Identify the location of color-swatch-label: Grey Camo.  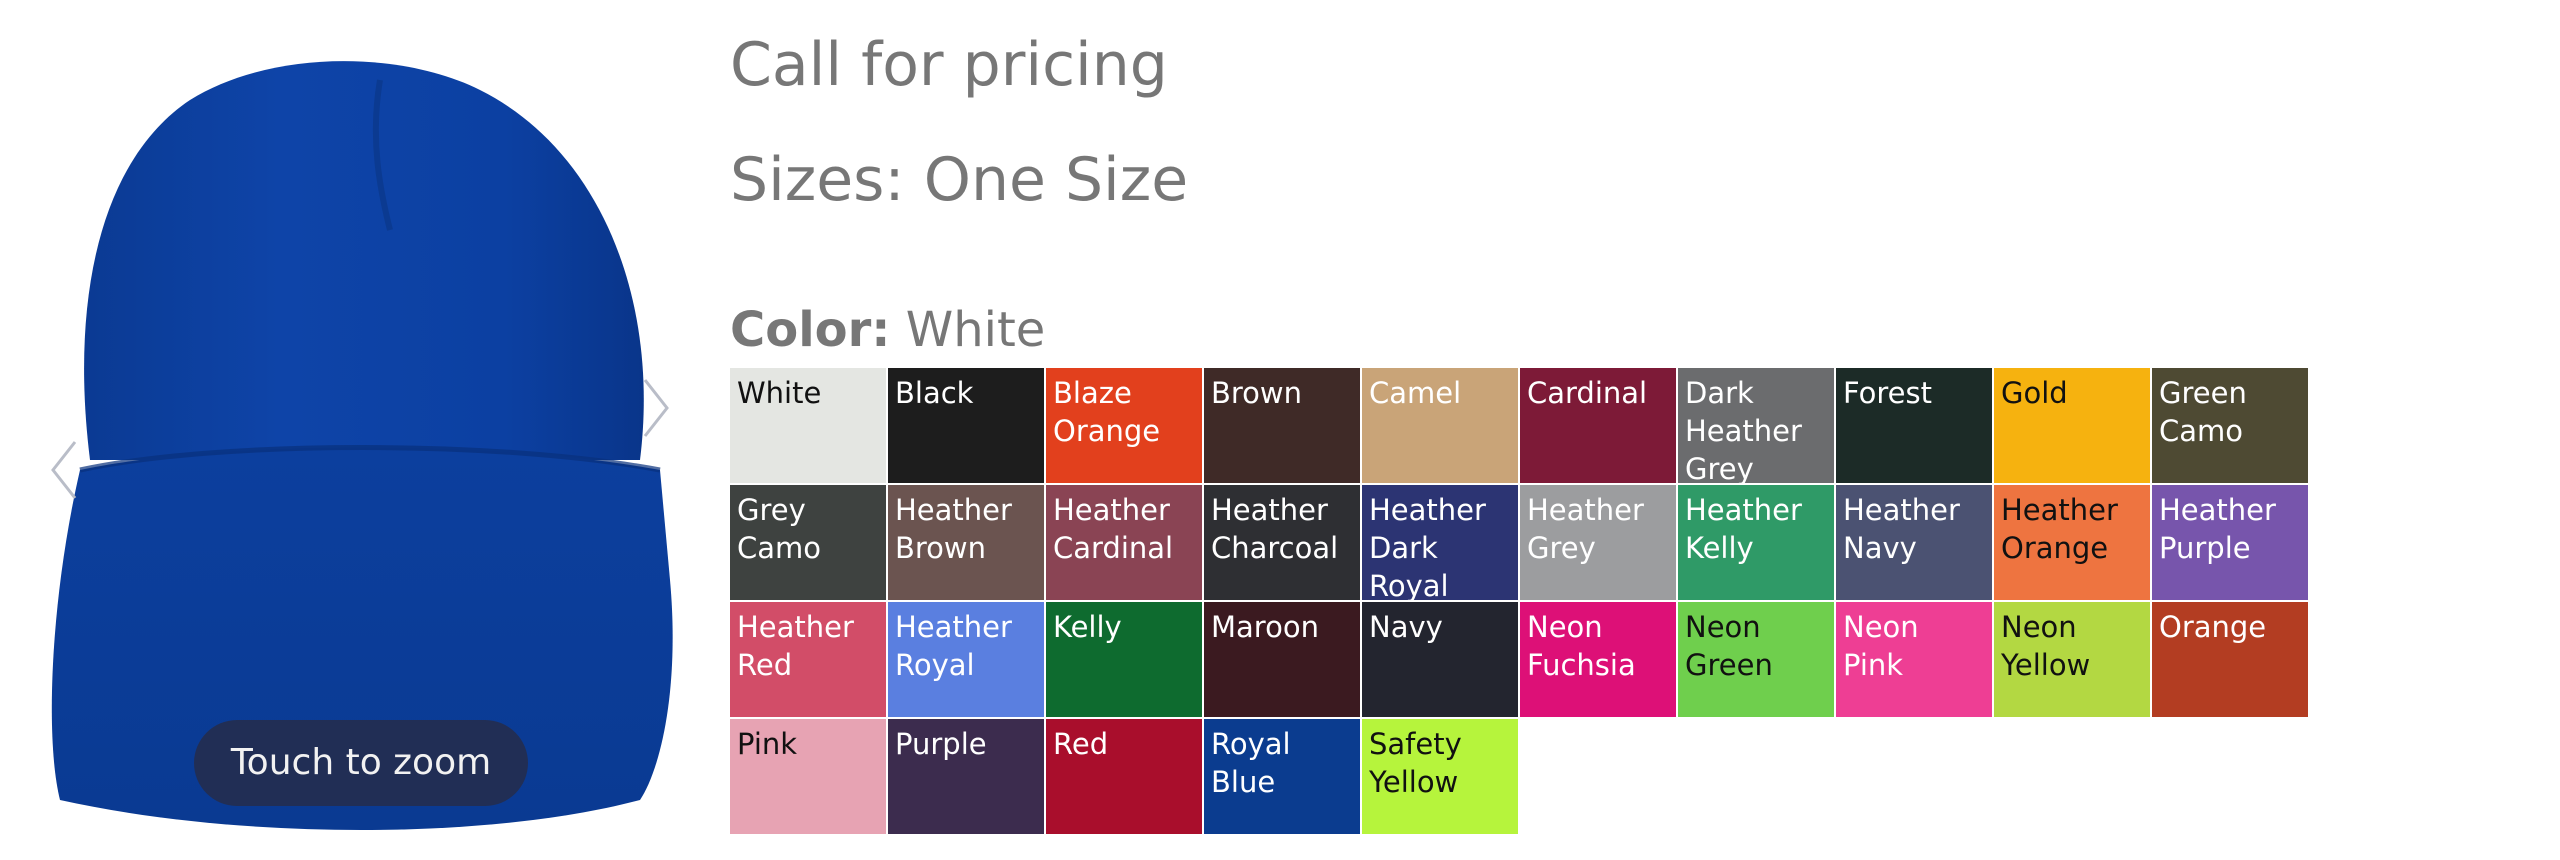
(779, 529).